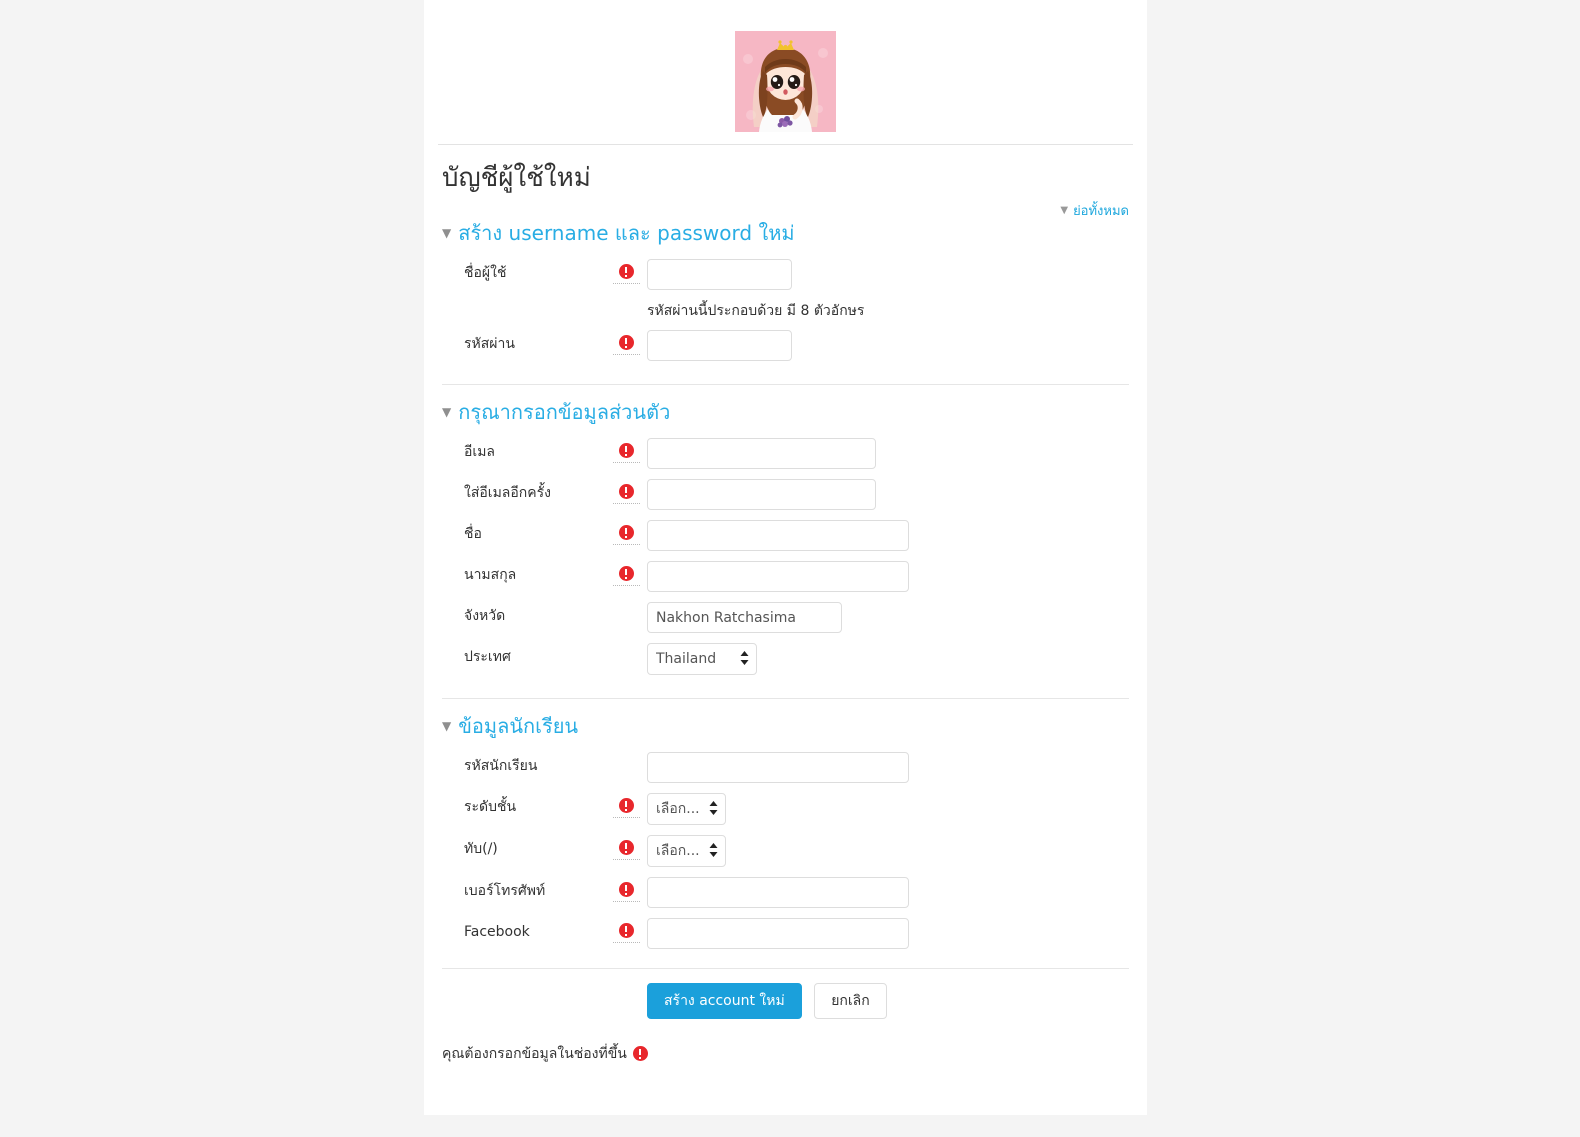 This screenshot has width=1580, height=1137. I want to click on field-row-lastname: นามสกุล, so click(785, 576).